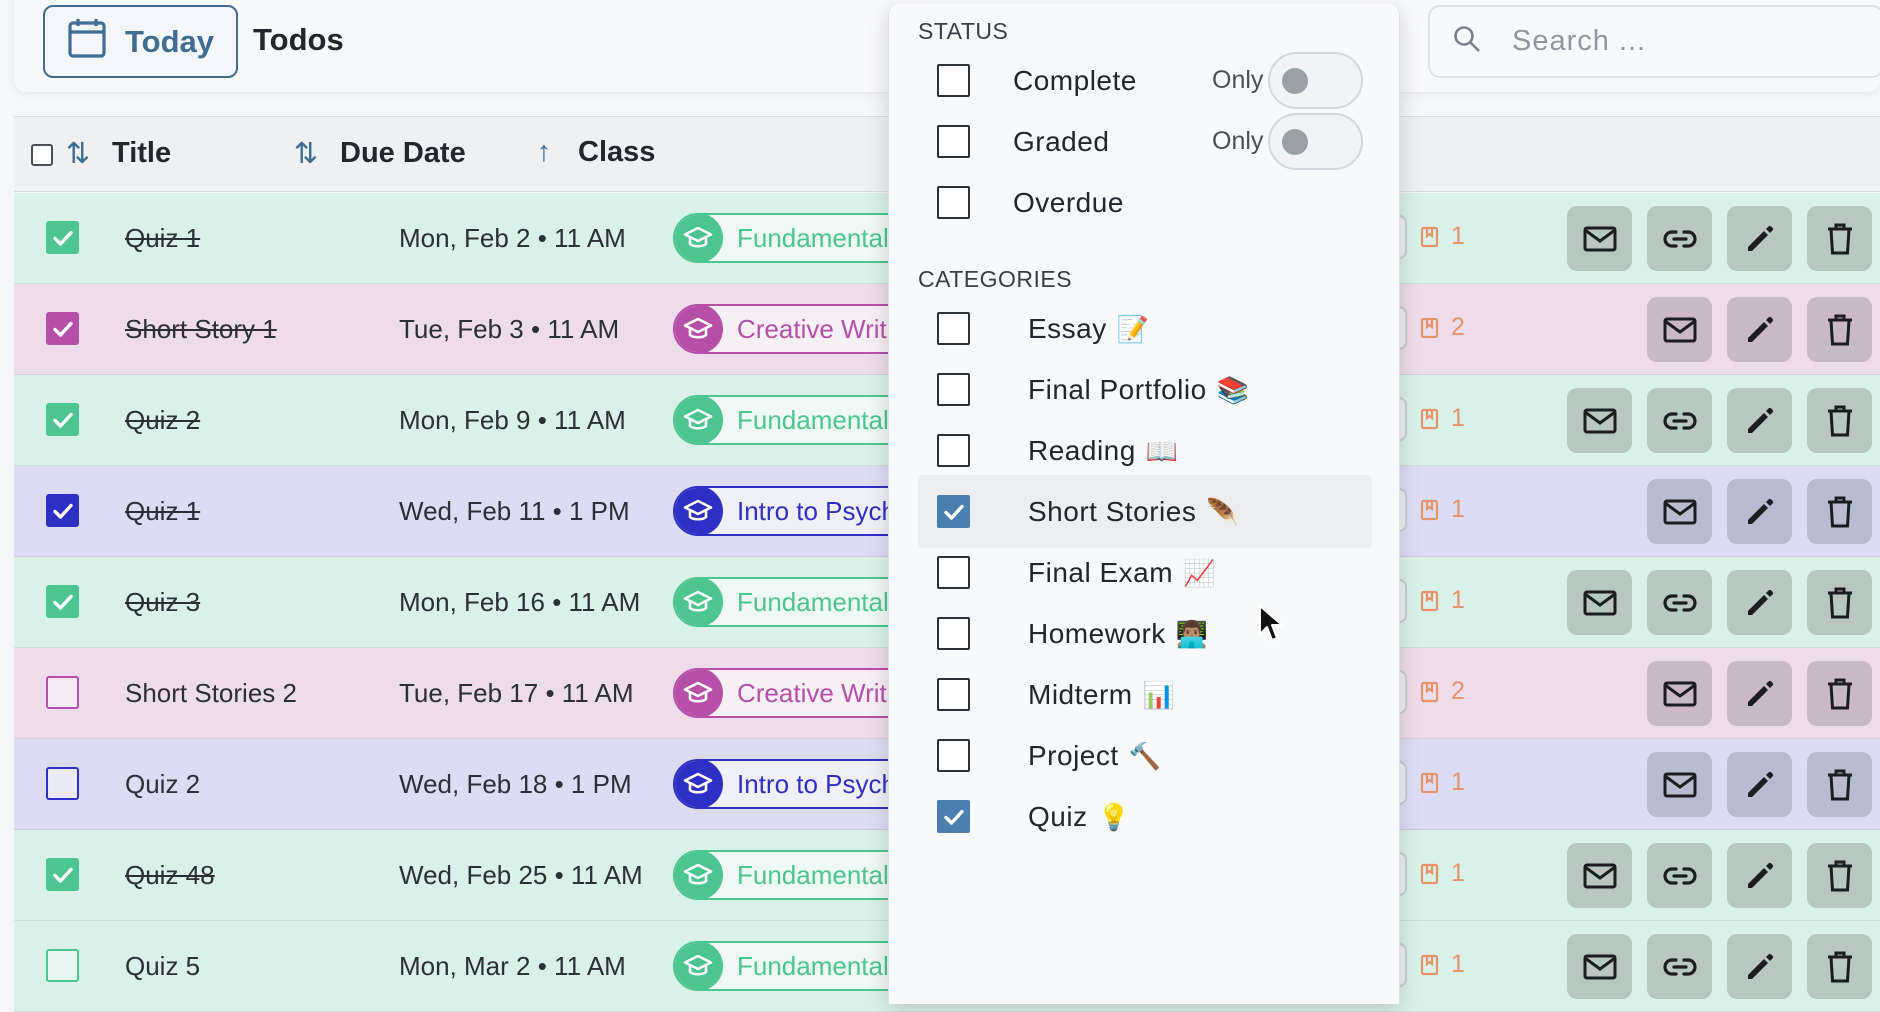 The image size is (1880, 1012). Describe the element at coordinates (162, 966) in the screenshot. I see `row-title: Quiz 5` at that location.